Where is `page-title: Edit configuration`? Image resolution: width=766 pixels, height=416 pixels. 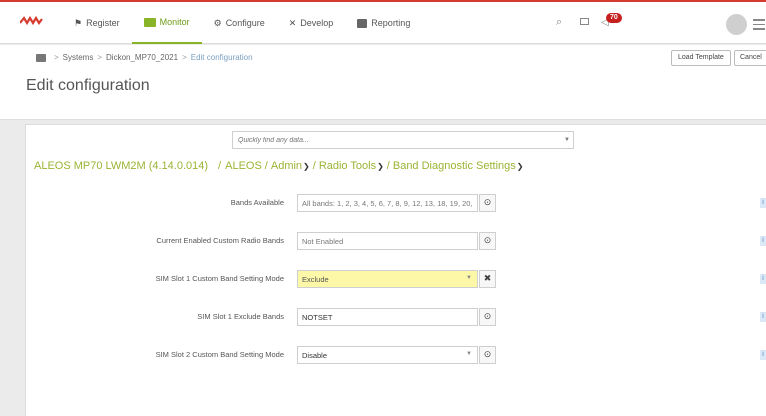 page-title: Edit configuration is located at coordinates (88, 85).